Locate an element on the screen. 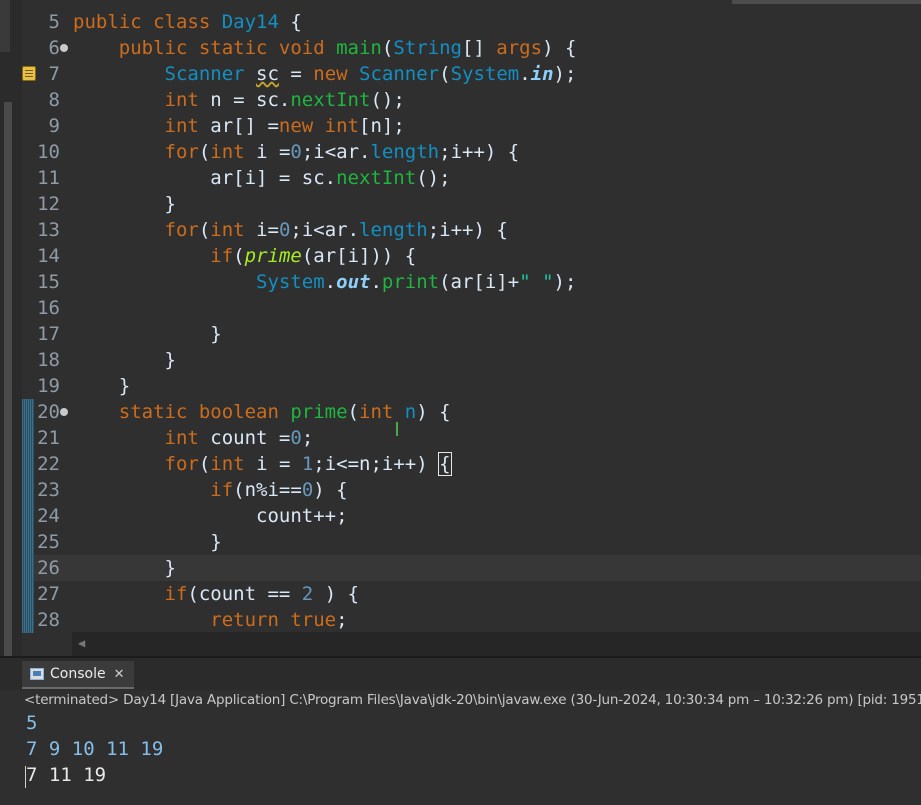 The width and height of the screenshot is (921, 805). code-line: 14 if(prime(ar[i])) { is located at coordinates (471, 256).